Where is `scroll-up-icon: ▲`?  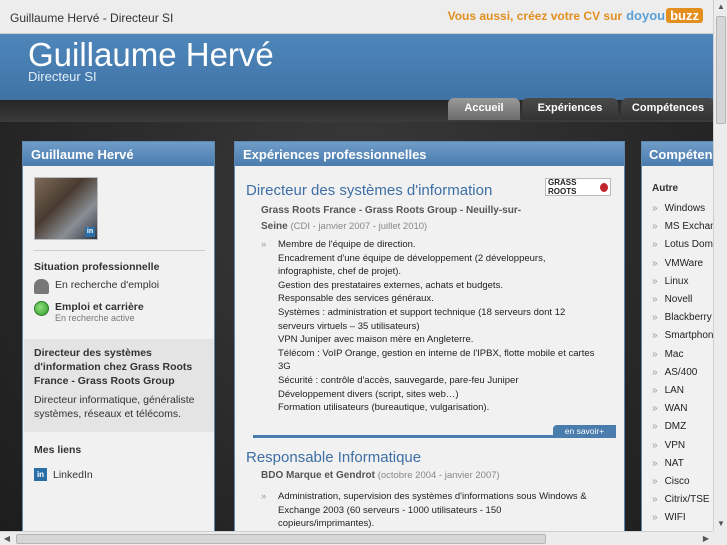 scroll-up-icon: ▲ is located at coordinates (720, 7).